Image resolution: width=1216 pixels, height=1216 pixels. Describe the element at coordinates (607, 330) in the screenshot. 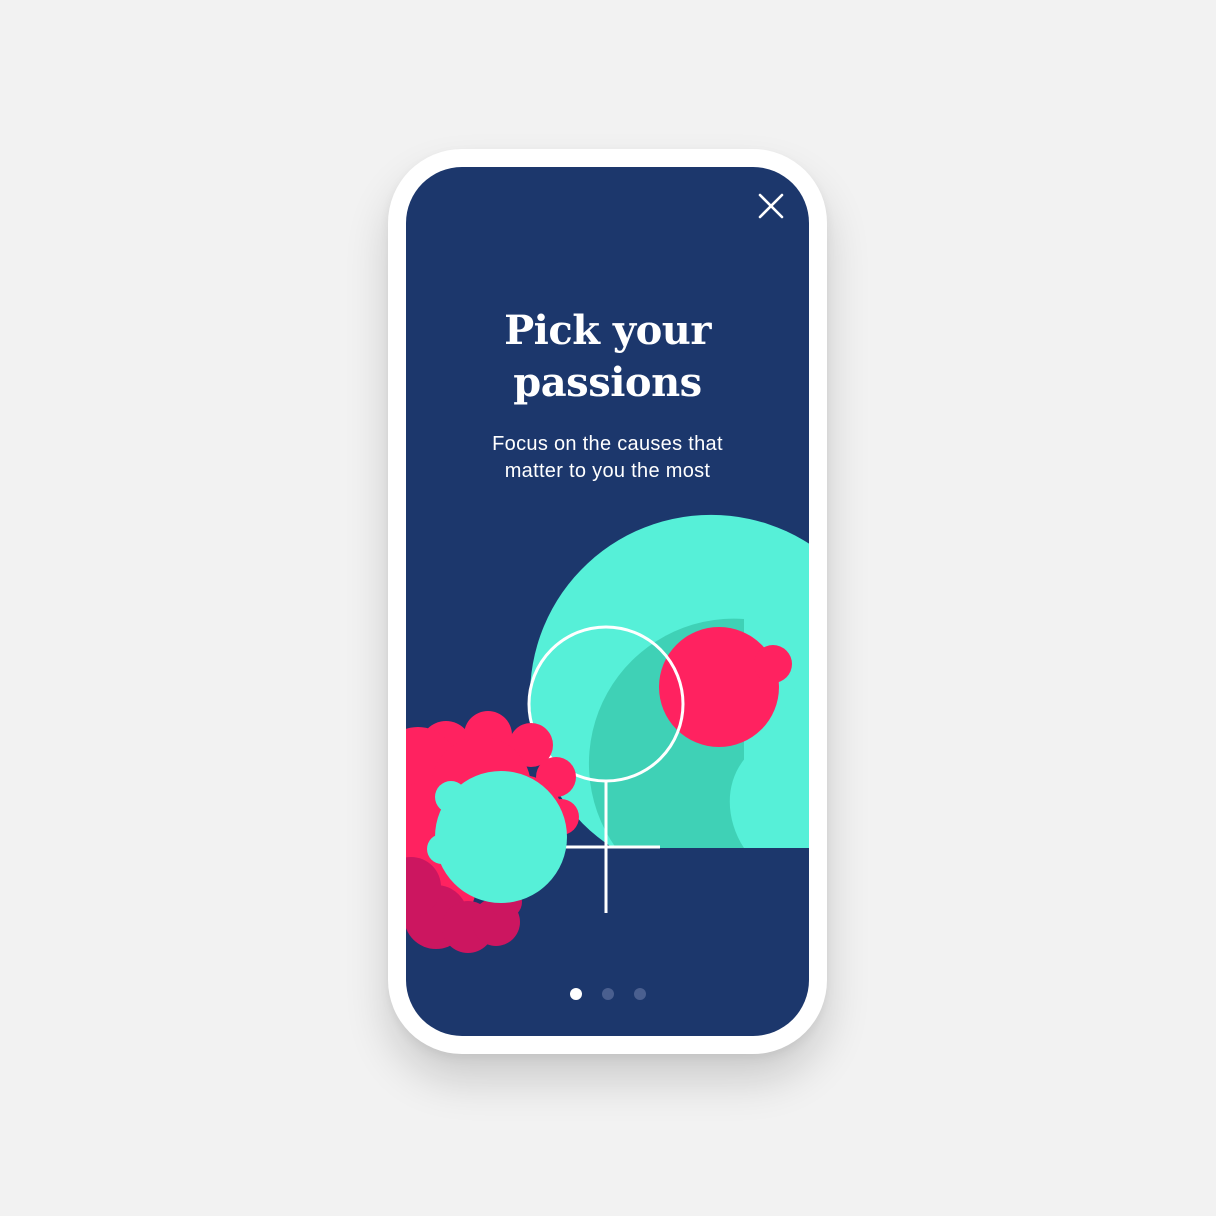

I see `title-line-1: Pick your` at that location.